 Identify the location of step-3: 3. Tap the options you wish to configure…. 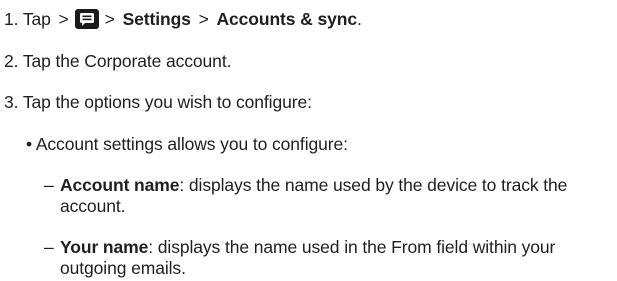
(158, 102).